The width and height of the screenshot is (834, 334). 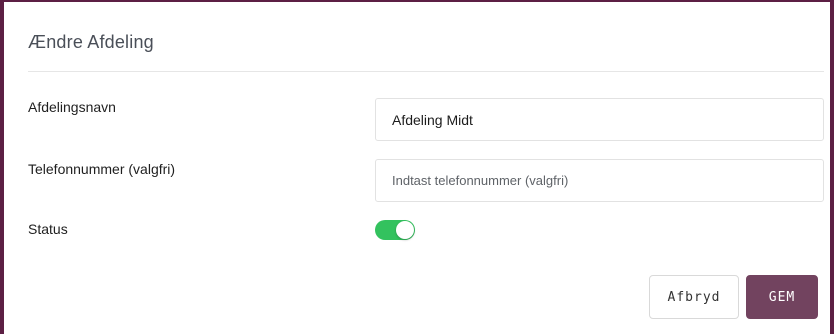 I want to click on status-toggle-knob, so click(x=405, y=230).